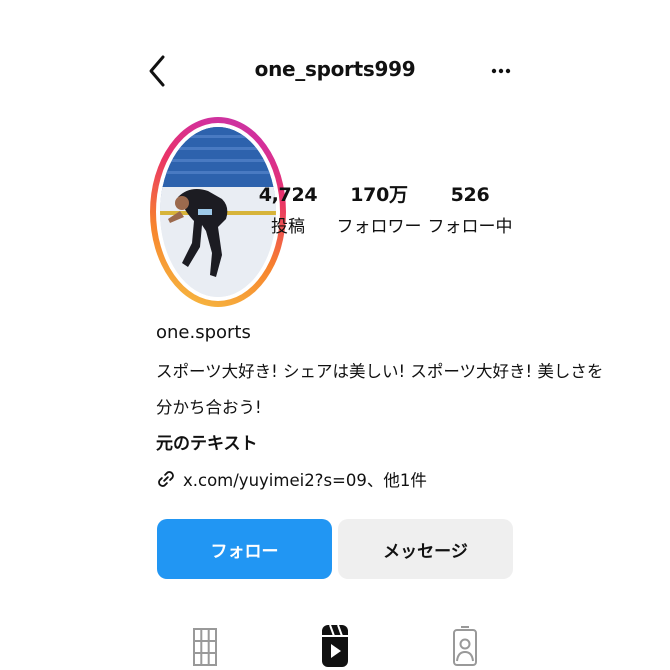 The image size is (670, 670). What do you see at coordinates (425, 549) in the screenshot?
I see `message-button: メッセージ` at bounding box center [425, 549].